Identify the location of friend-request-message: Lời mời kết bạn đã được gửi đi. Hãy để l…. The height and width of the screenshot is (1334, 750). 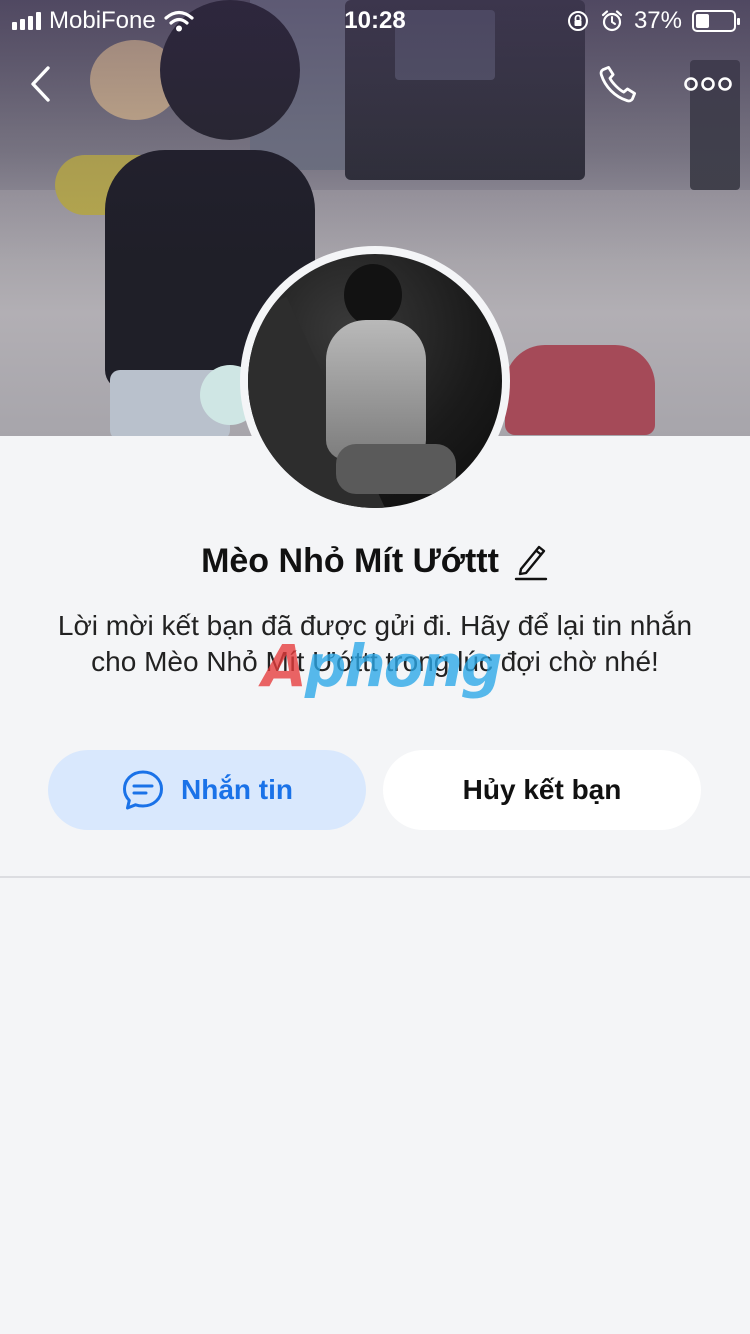
(375, 643).